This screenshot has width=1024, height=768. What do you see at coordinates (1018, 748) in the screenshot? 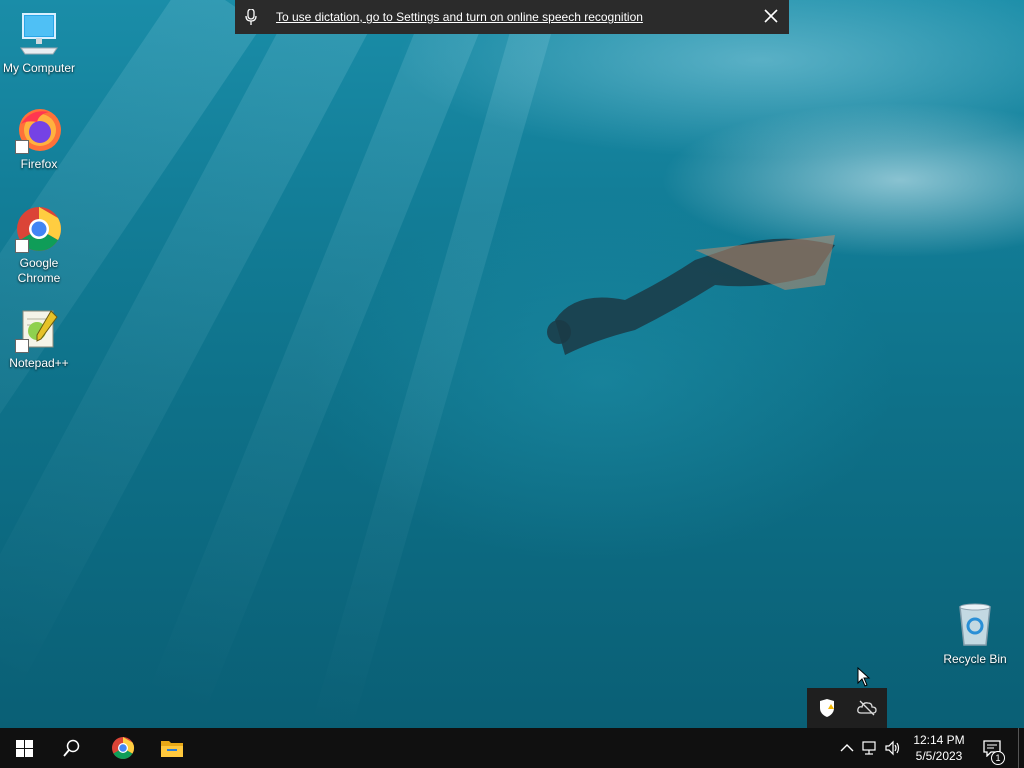
I see `taskbar-edge-divider` at bounding box center [1018, 748].